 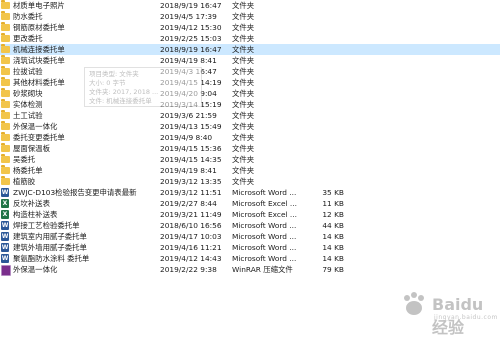 I want to click on folder-row: 材质单电子照片 2018/9/19 16:47 文件夹, so click(x=250, y=5).